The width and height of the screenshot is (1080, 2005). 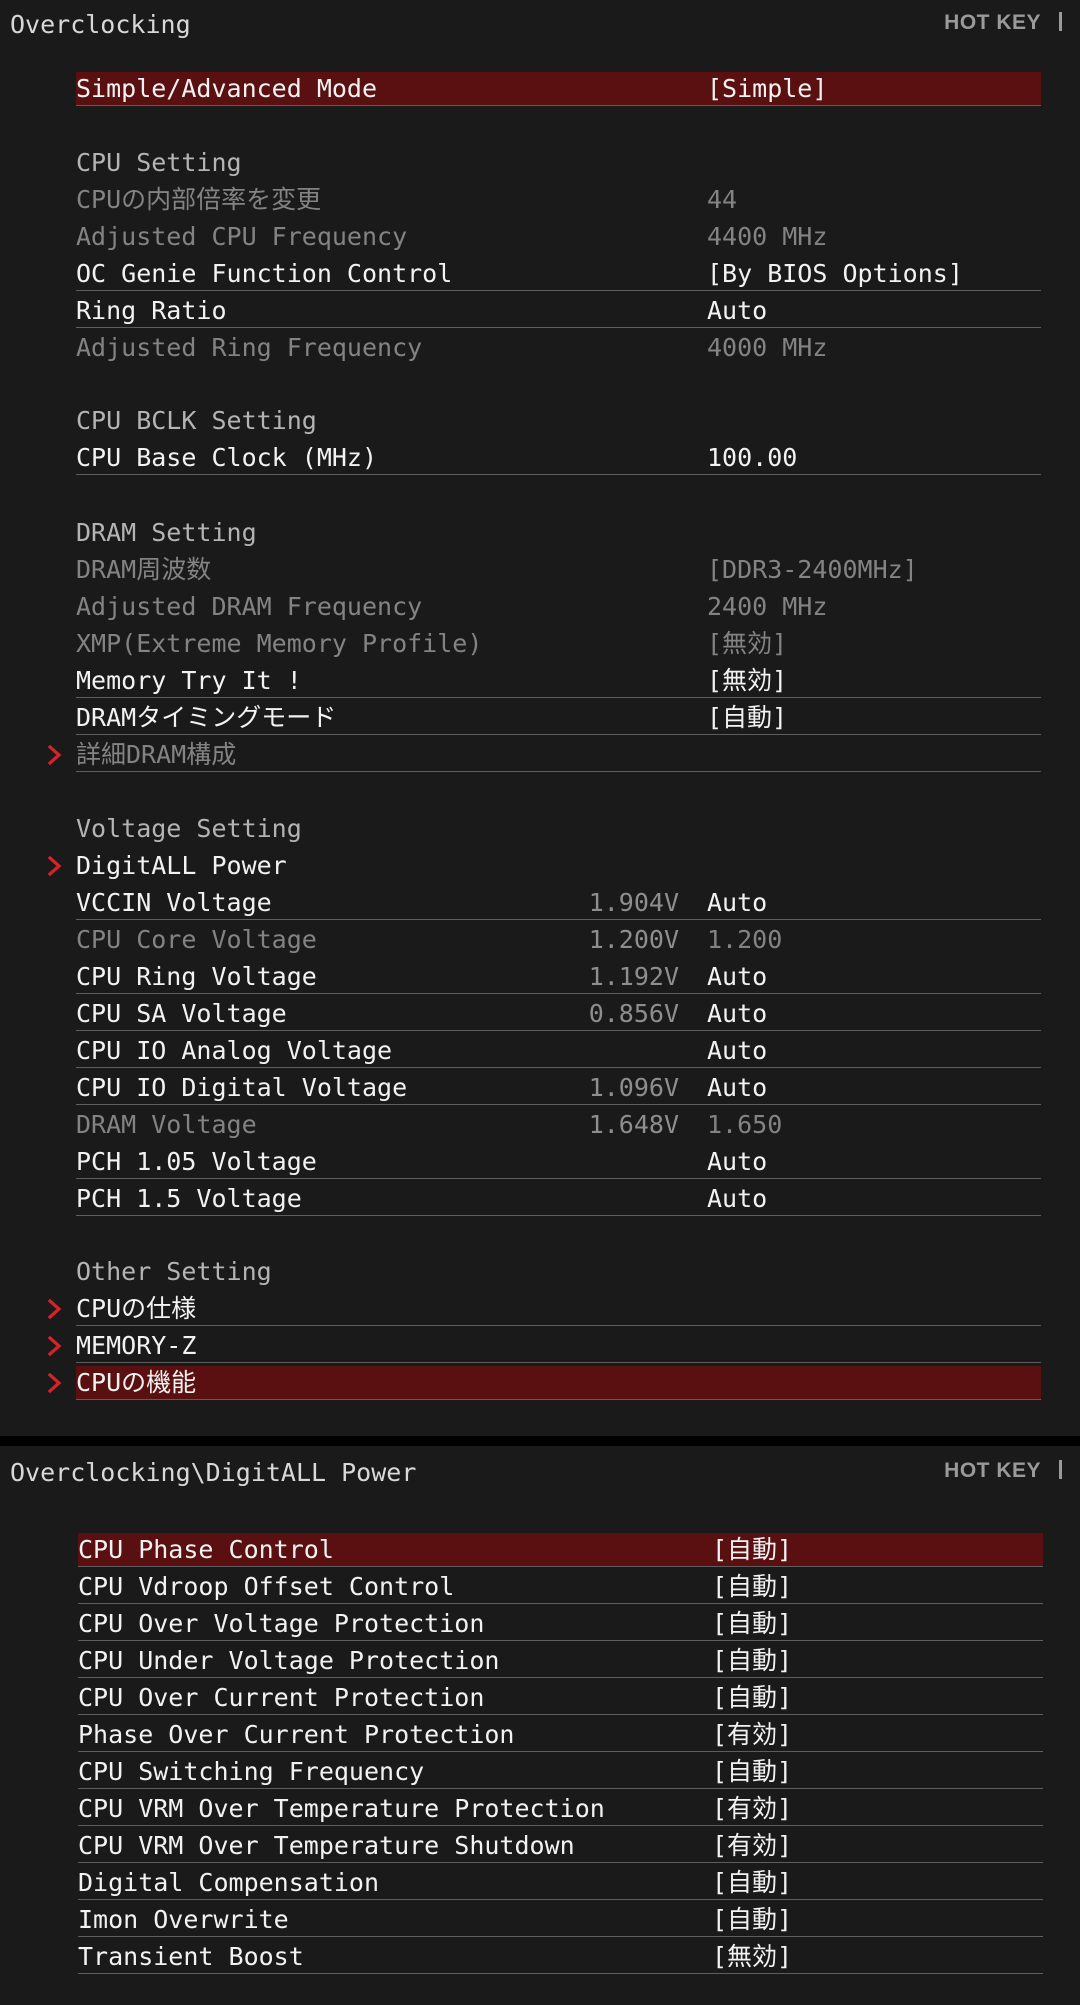 I want to click on setting-cpu-ratio: CPUの内部倍率を変更 44, so click(x=558, y=199).